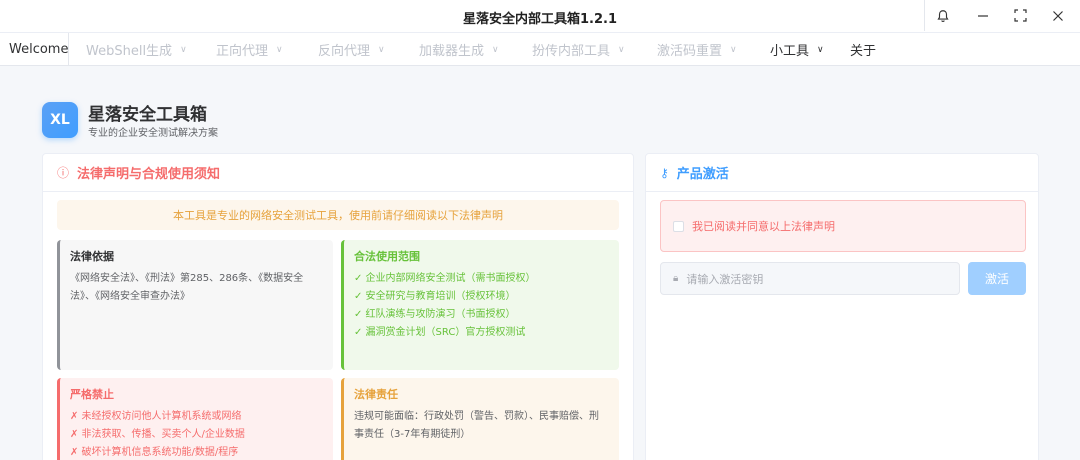 Image resolution: width=1080 pixels, height=460 pixels. What do you see at coordinates (790, 51) in the screenshot?
I see `menu-label: 小工具` at bounding box center [790, 51].